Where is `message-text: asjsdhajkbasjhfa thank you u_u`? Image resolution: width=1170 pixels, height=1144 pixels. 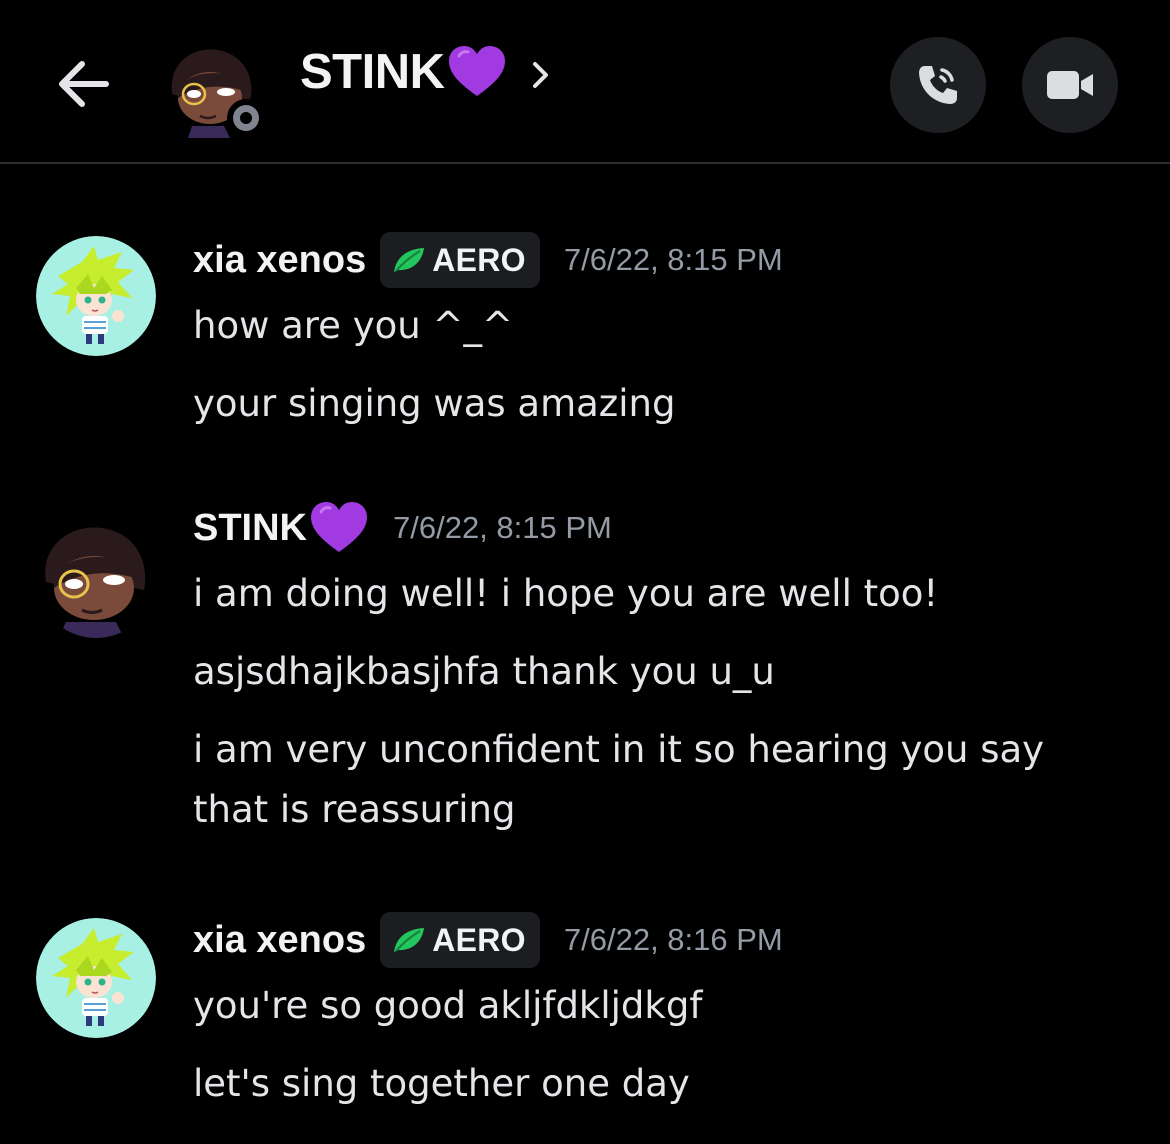
message-text: asjsdhajkbasjhfa thank you u_u is located at coordinates (658, 672).